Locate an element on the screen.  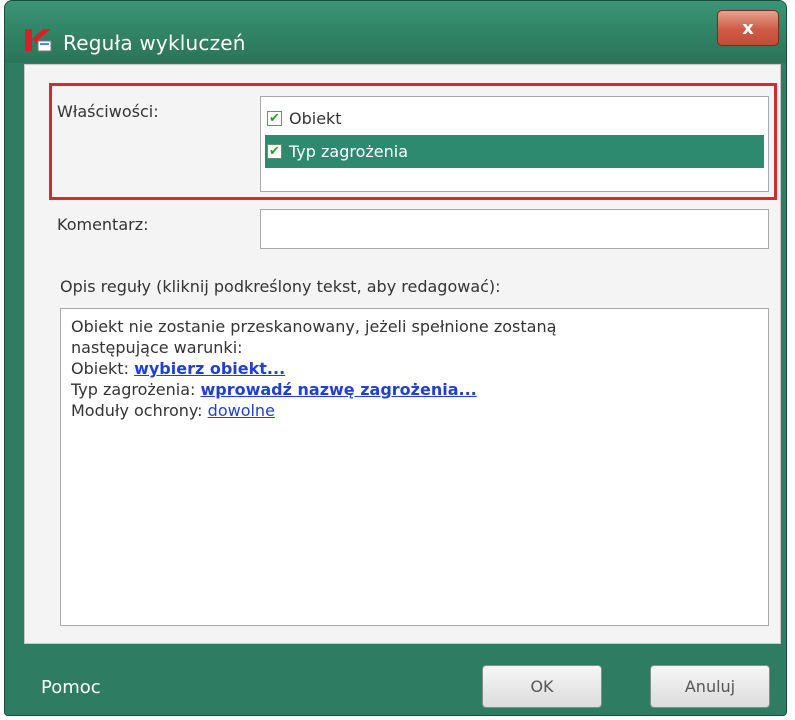
checkbox-obiekt: ✔ is located at coordinates (274, 118).